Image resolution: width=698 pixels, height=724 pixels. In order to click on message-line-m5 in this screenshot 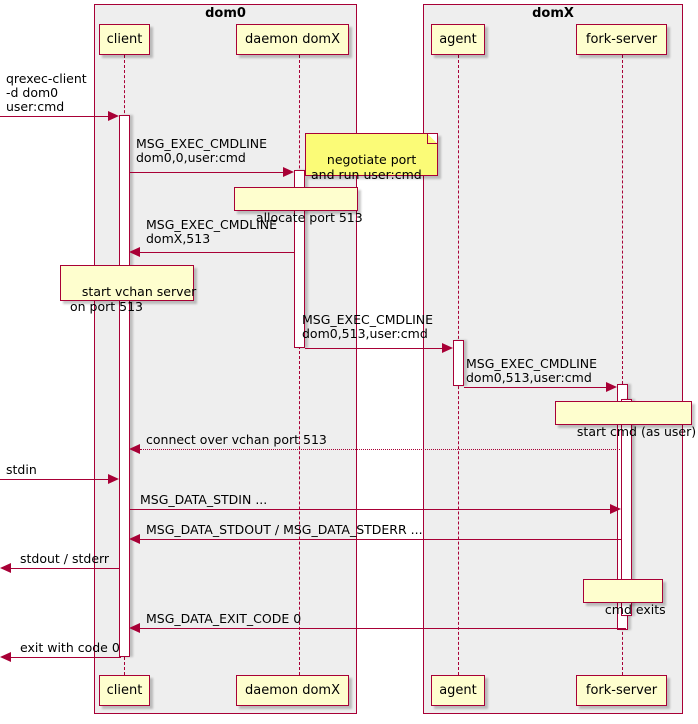, I will do `click(536, 387)`.